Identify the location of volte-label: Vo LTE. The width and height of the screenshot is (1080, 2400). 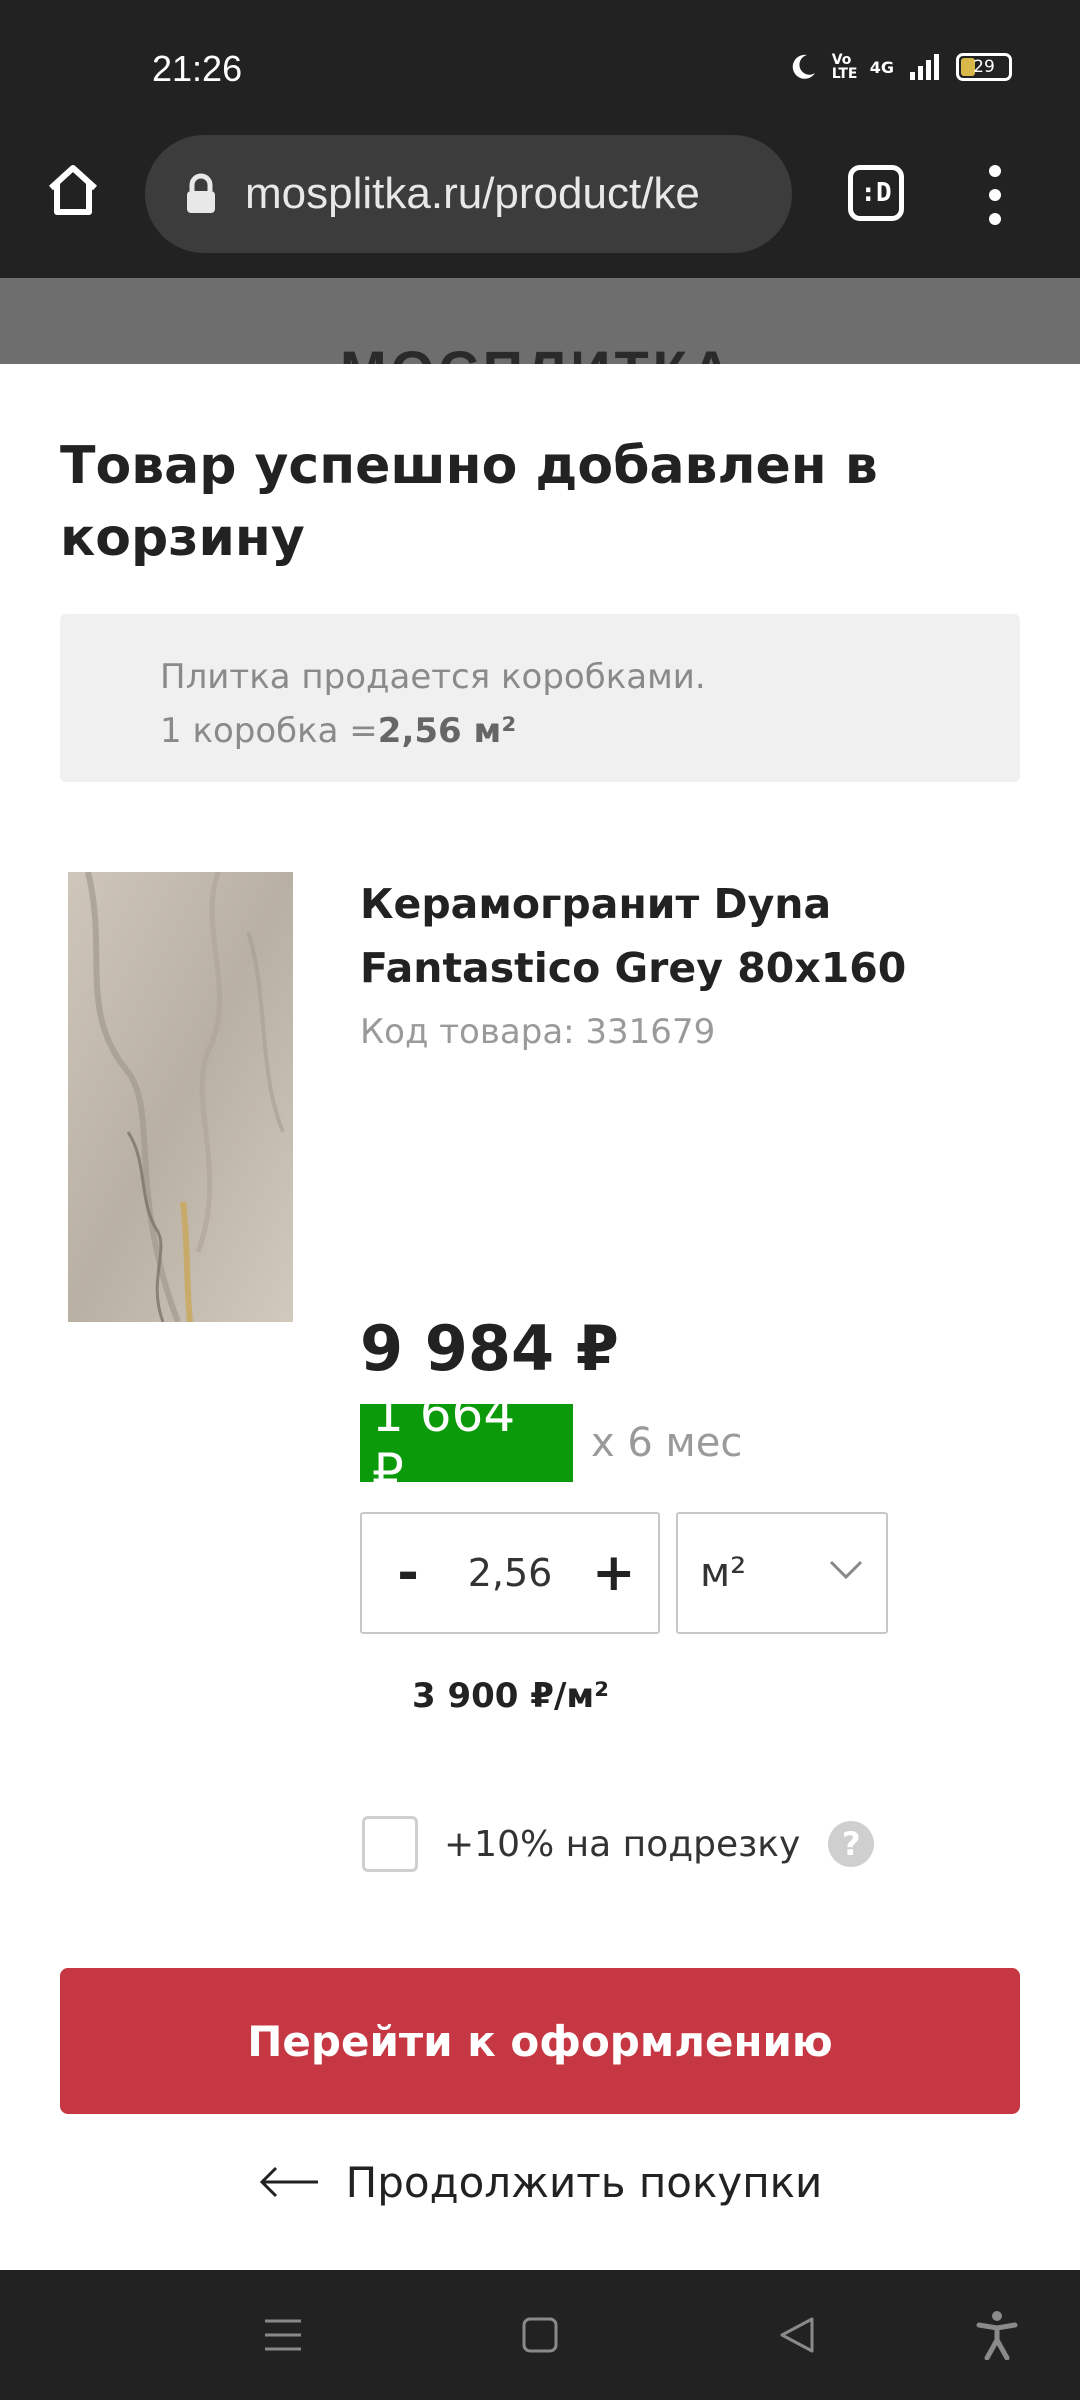
(844, 67).